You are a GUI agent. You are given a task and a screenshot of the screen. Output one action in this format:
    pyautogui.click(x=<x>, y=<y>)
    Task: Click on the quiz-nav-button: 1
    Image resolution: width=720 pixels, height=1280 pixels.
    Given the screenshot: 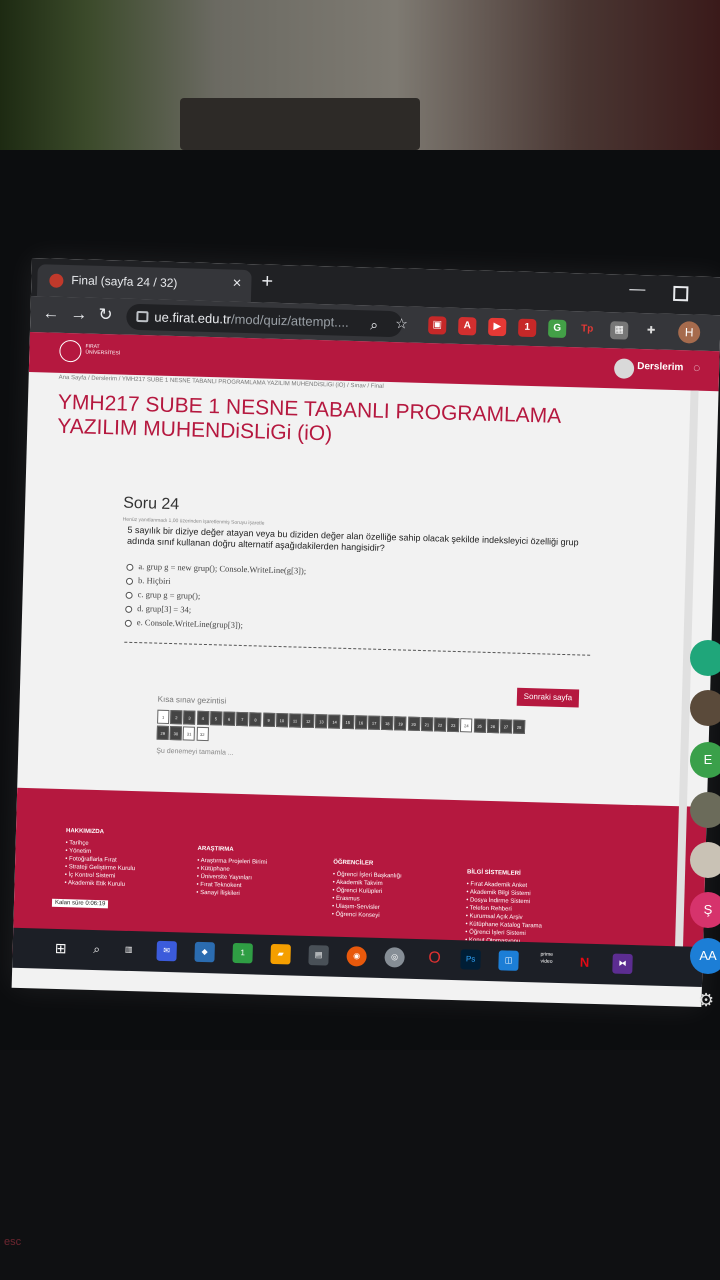 What is the action you would take?
    pyautogui.click(x=163, y=717)
    